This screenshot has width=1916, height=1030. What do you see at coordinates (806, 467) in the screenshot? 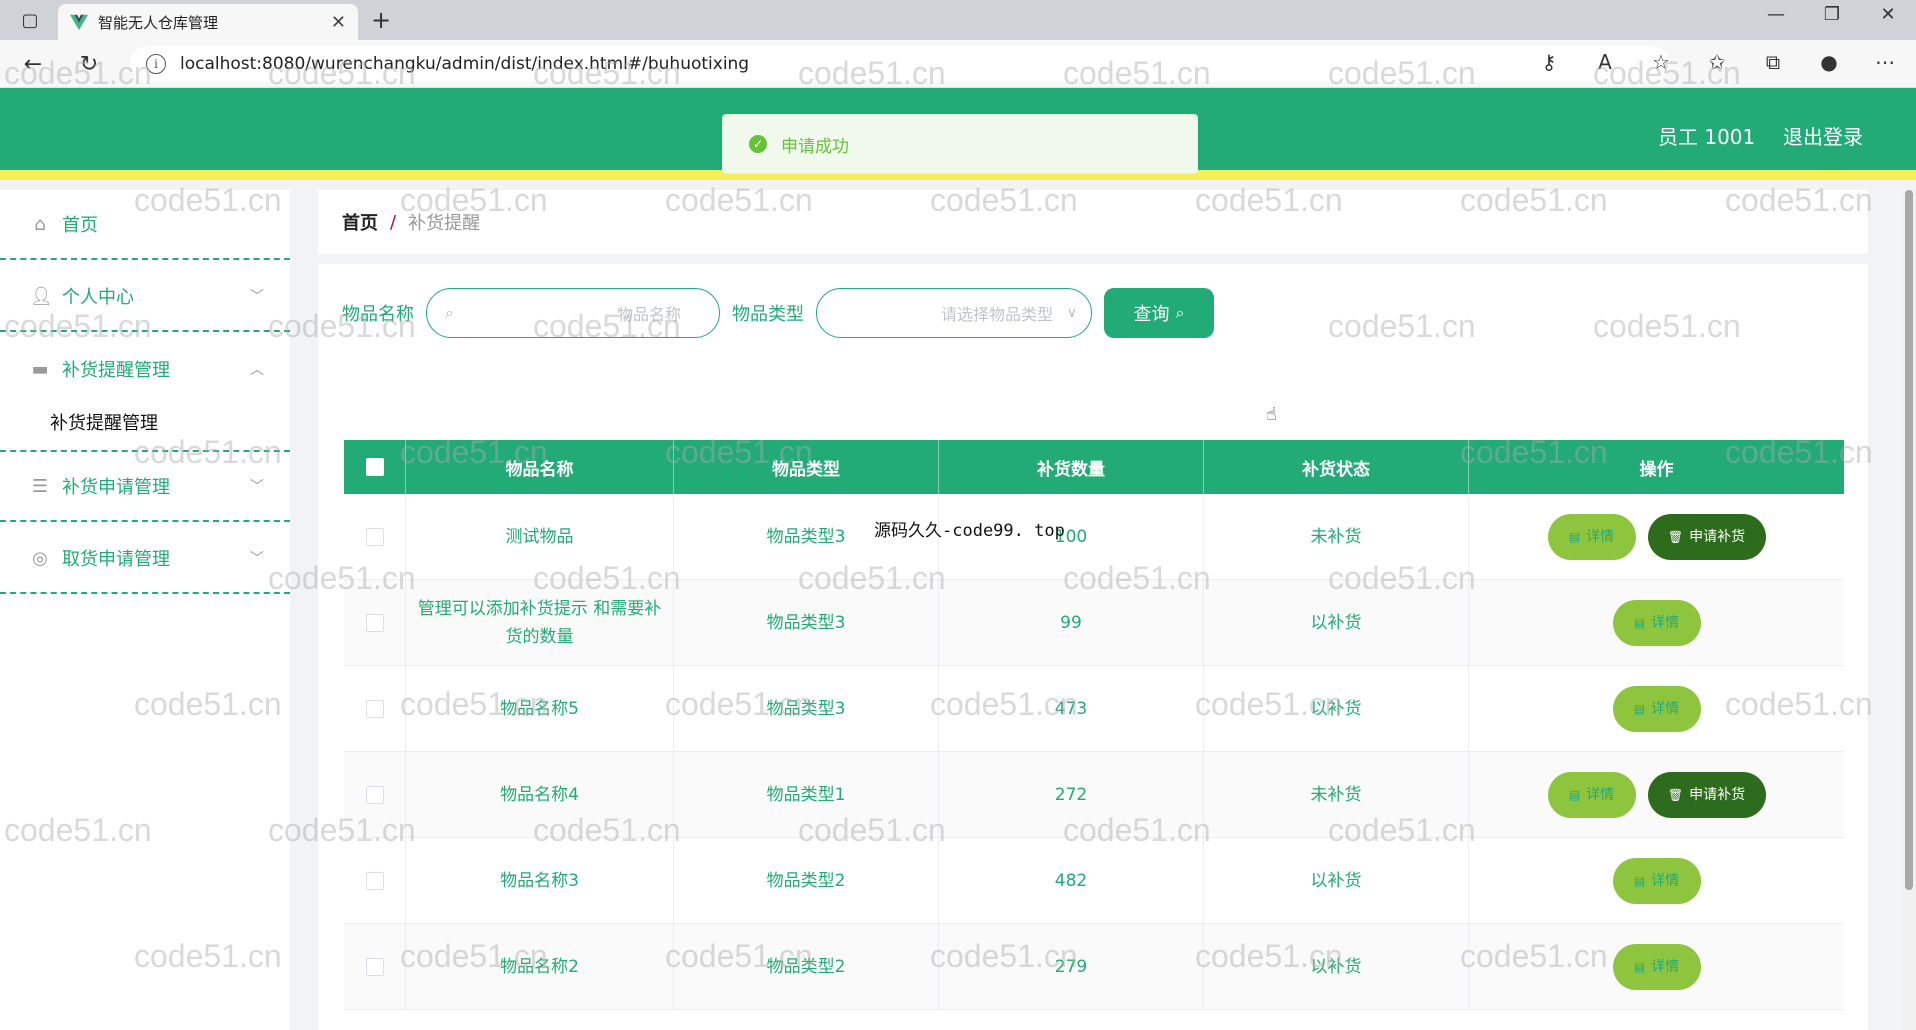
I see `col-header-type: 物品类型` at bounding box center [806, 467].